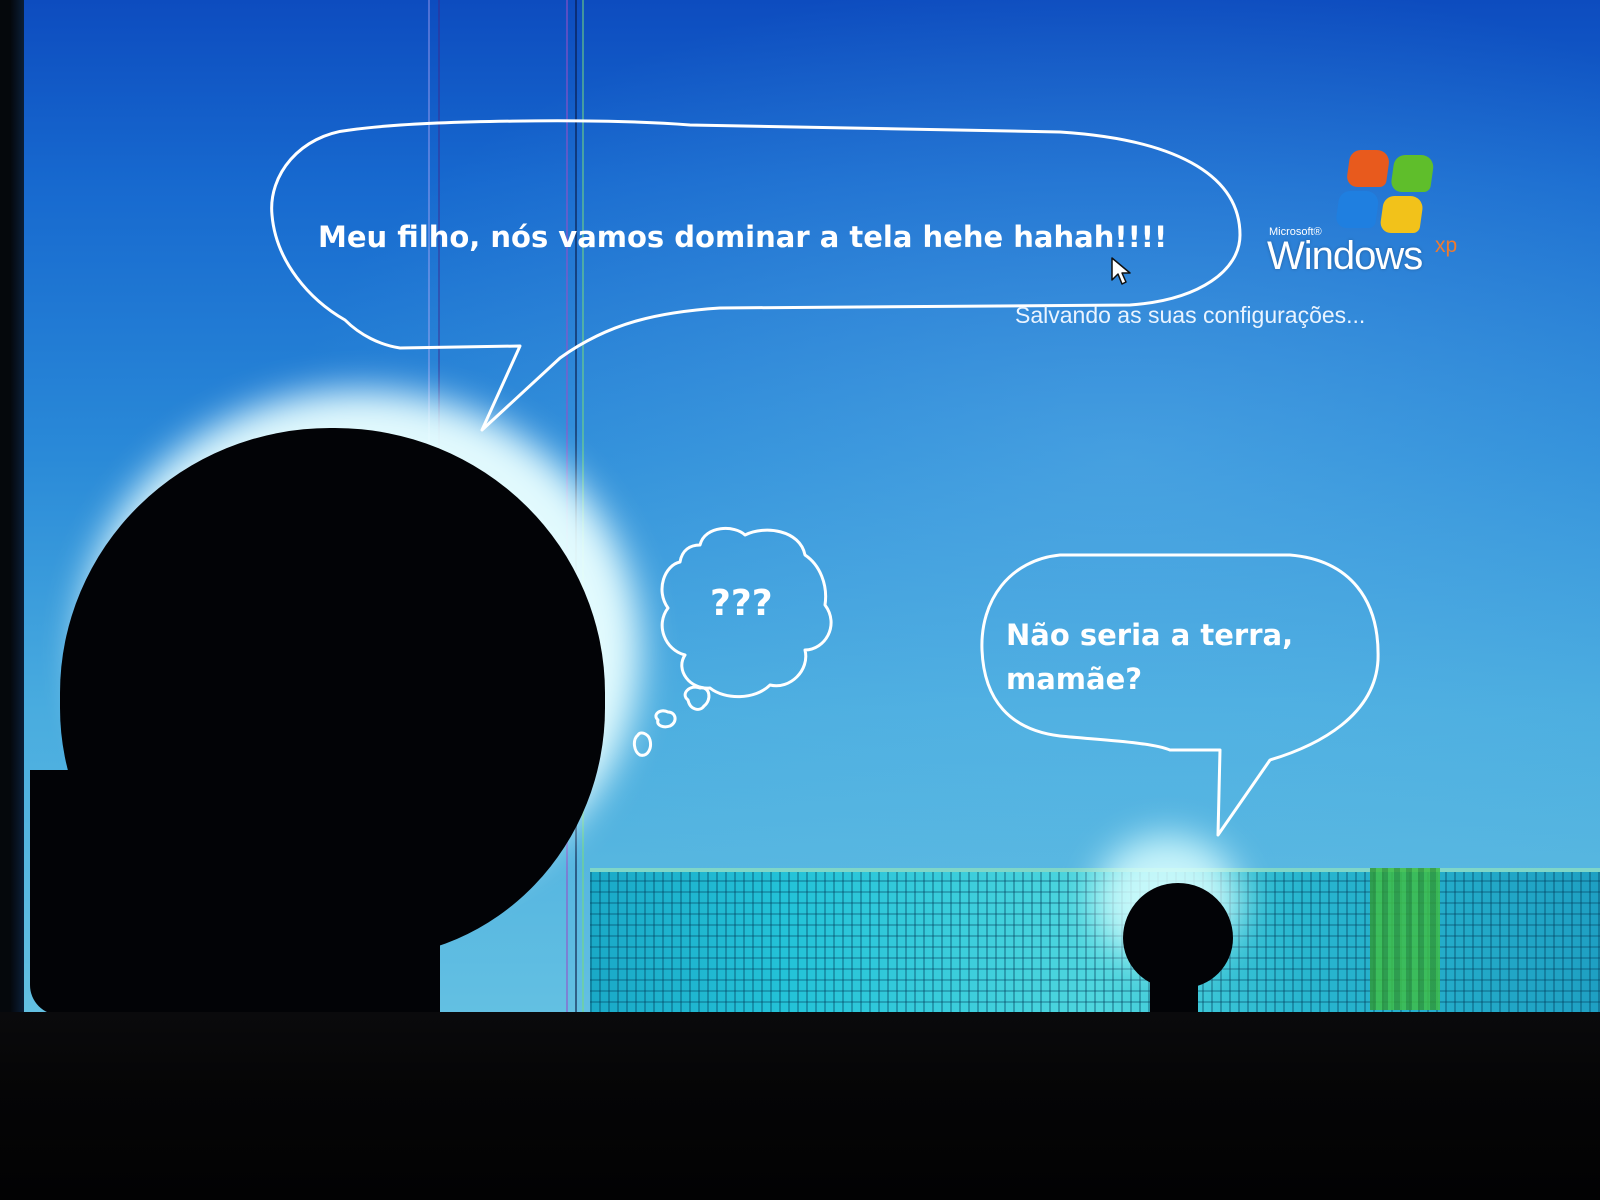 Image resolution: width=1600 pixels, height=1200 pixels. I want to click on logo-windows-text: Windows, so click(1345, 256).